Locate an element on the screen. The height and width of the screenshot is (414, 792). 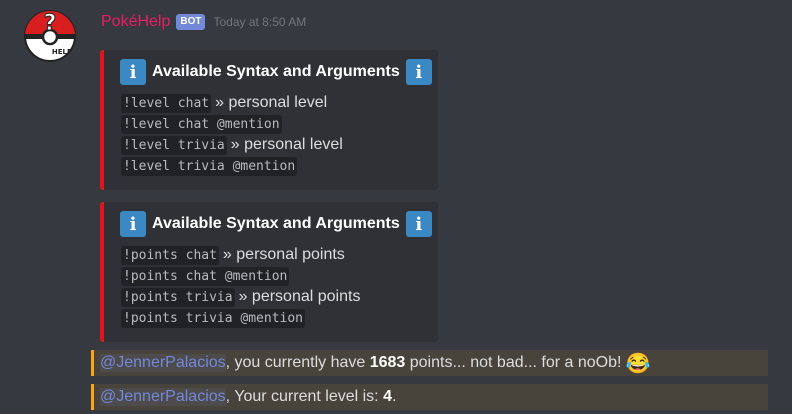
code-snippet: !level trivia is located at coordinates (174, 145).